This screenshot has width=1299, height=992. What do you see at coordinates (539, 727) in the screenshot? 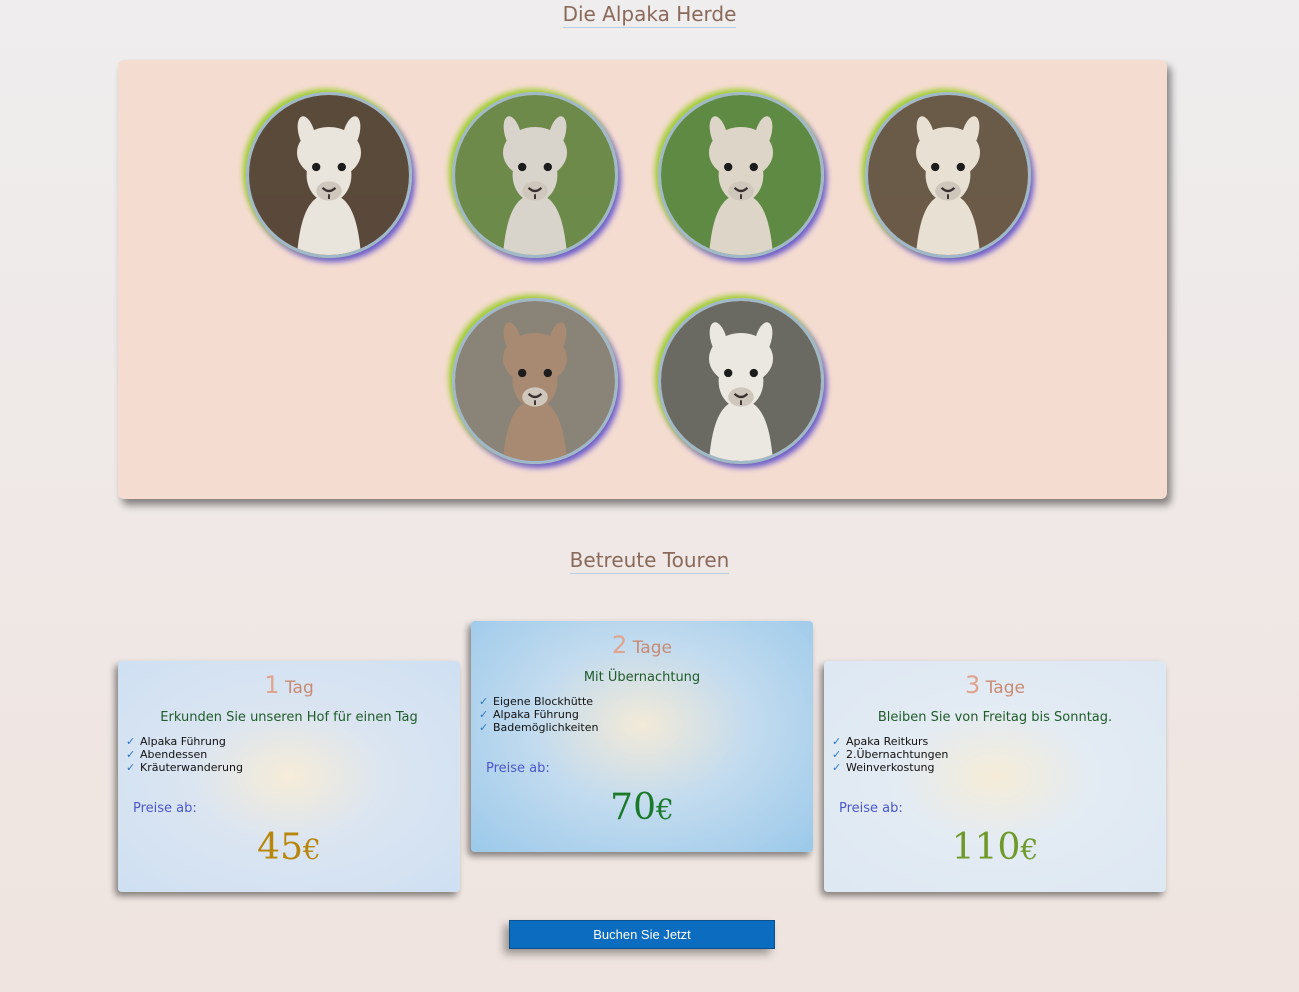
I see `feature-item: ✓ Bademöglichkeiten` at bounding box center [539, 727].